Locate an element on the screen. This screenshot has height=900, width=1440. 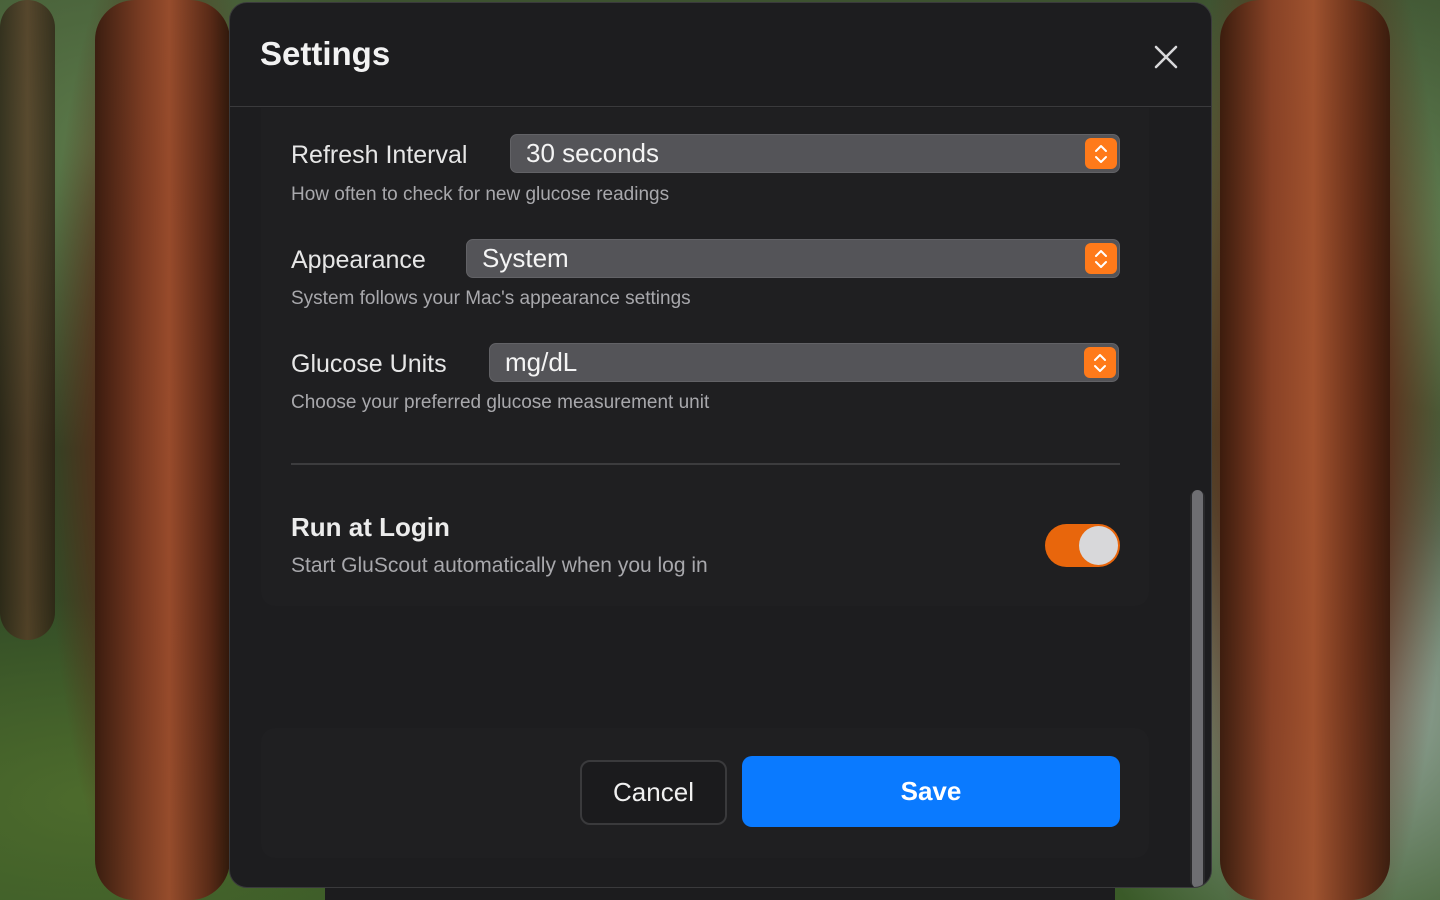
toggle-knob is located at coordinates (1098, 545).